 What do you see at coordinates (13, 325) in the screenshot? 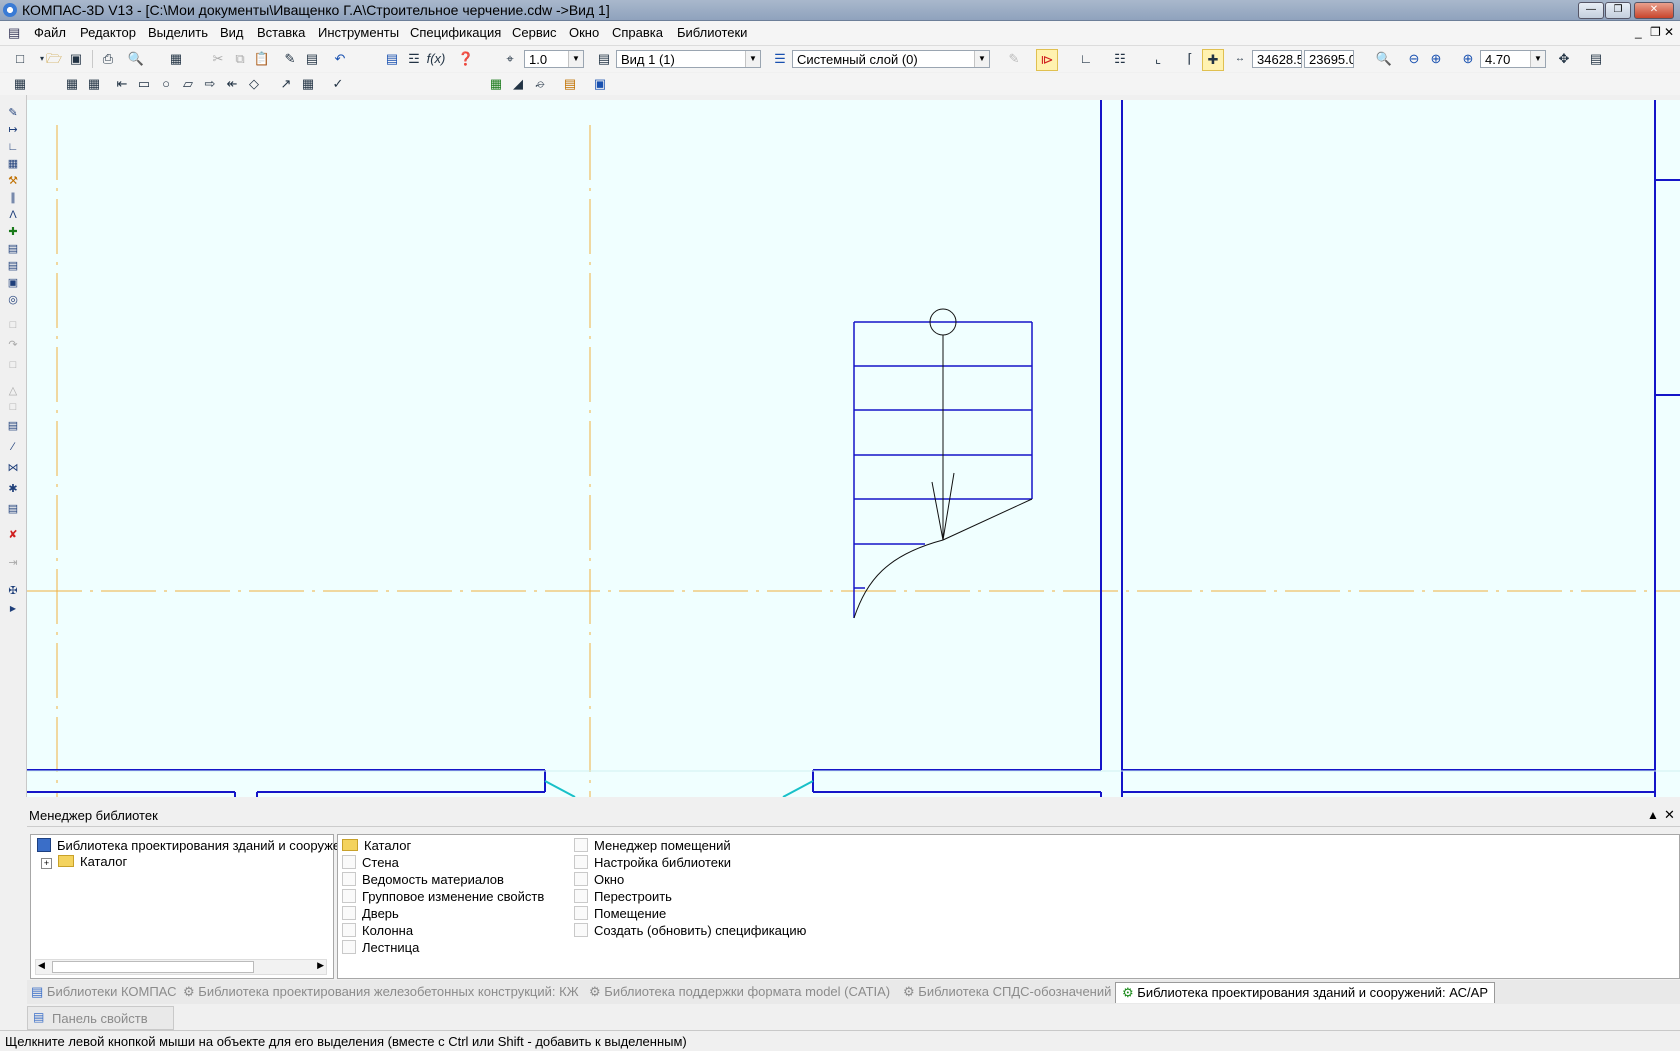
I see `transform-icon: □` at bounding box center [13, 325].